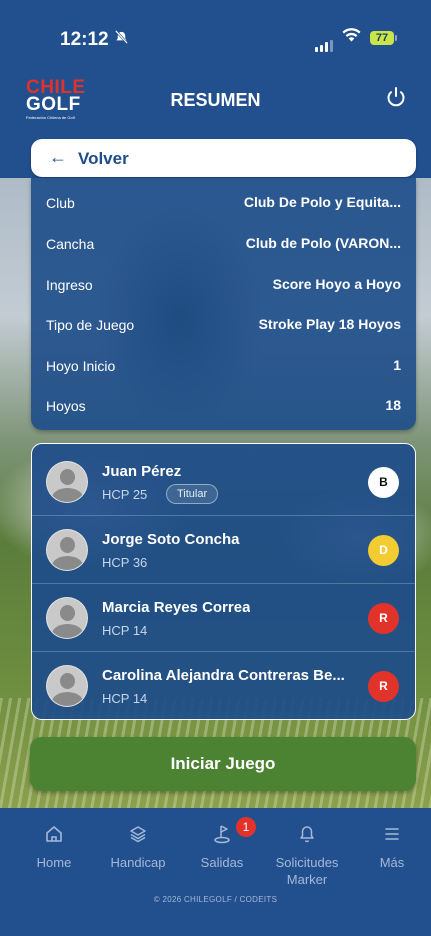 The height and width of the screenshot is (936, 431). I want to click on wifi-icon, so click(351, 37).